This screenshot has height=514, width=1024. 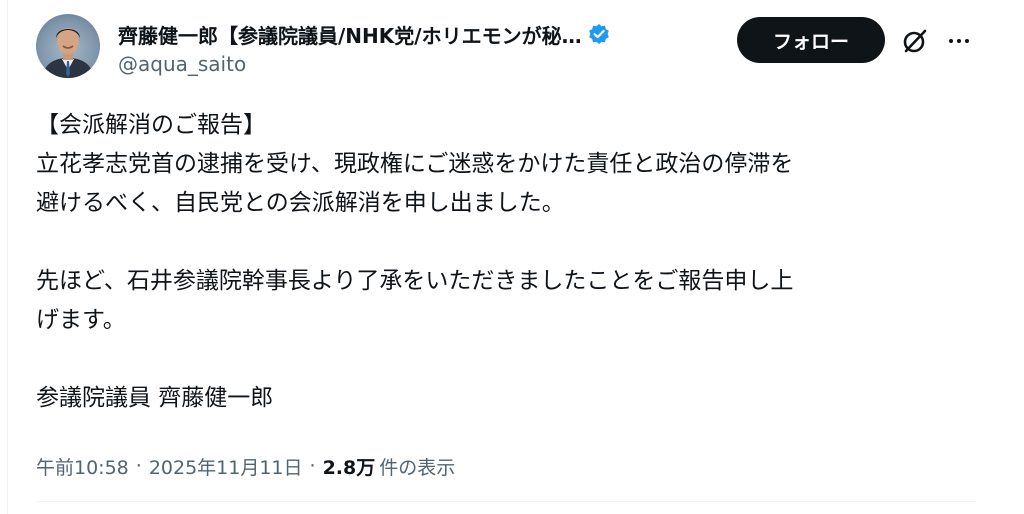 I want to click on column-border, so click(x=7, y=257).